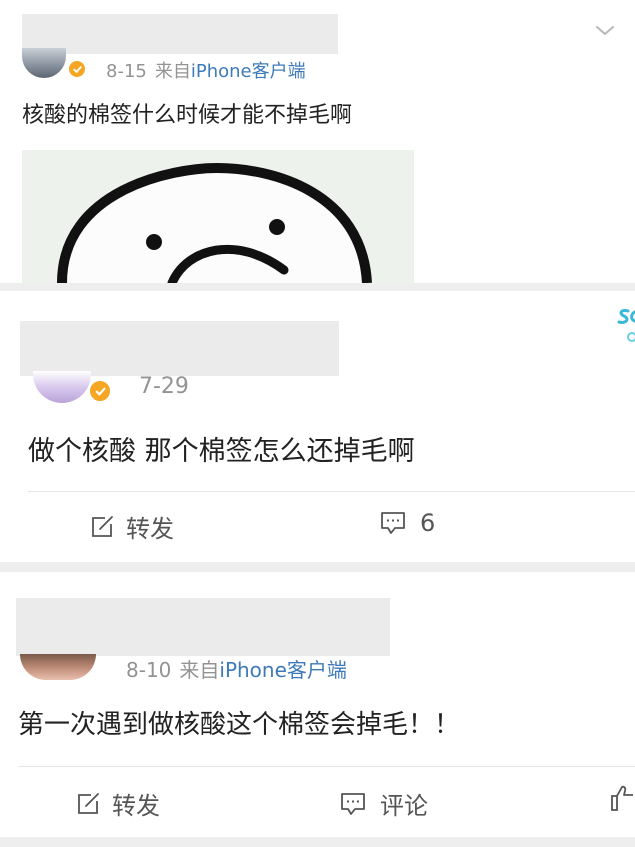 The image size is (635, 847). I want to click on comment-button: 评论, so click(384, 803).